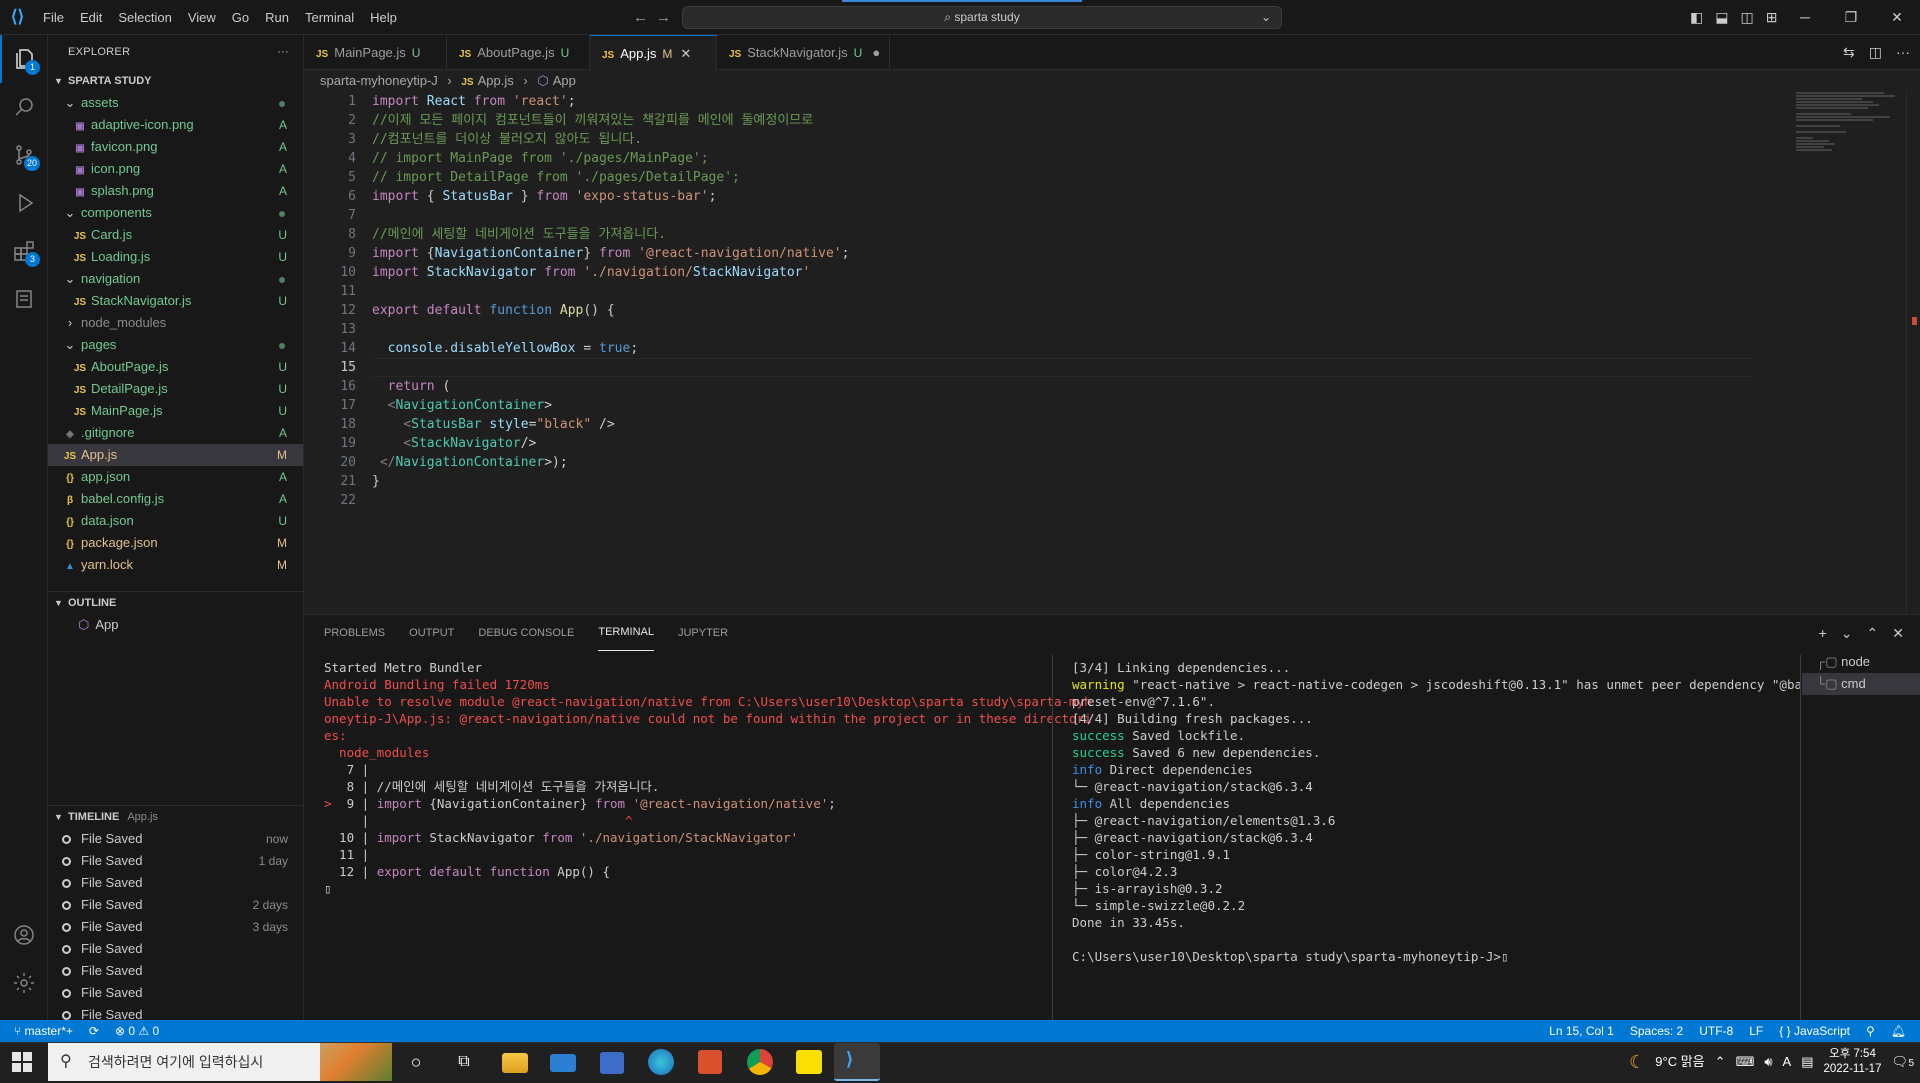 The image size is (1920, 1083). I want to click on split-editor-icon: ◫, so click(1875, 52).